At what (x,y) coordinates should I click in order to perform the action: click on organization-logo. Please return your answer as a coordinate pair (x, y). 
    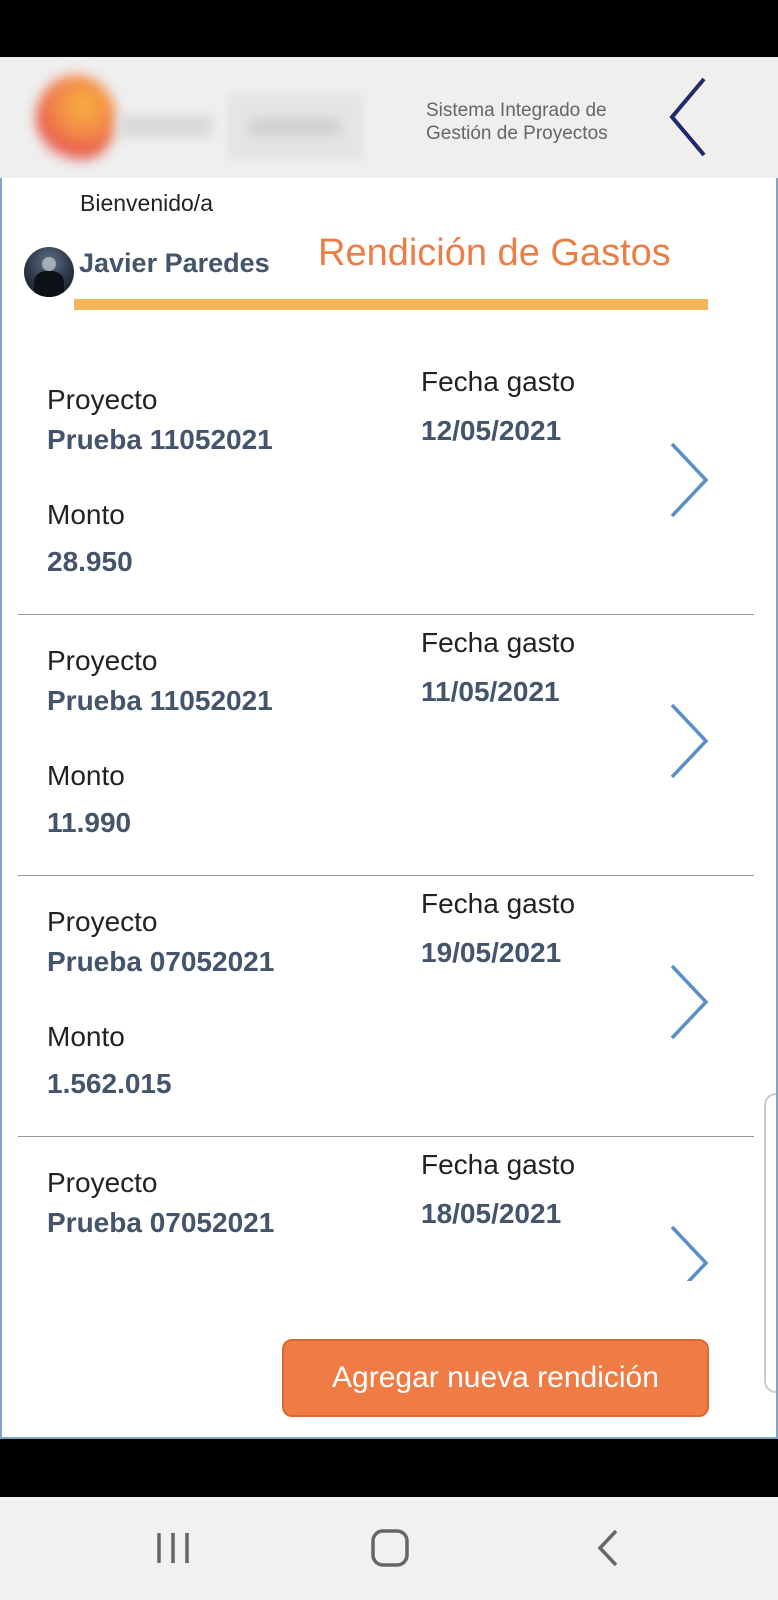
    Looking at the image, I should click on (76, 119).